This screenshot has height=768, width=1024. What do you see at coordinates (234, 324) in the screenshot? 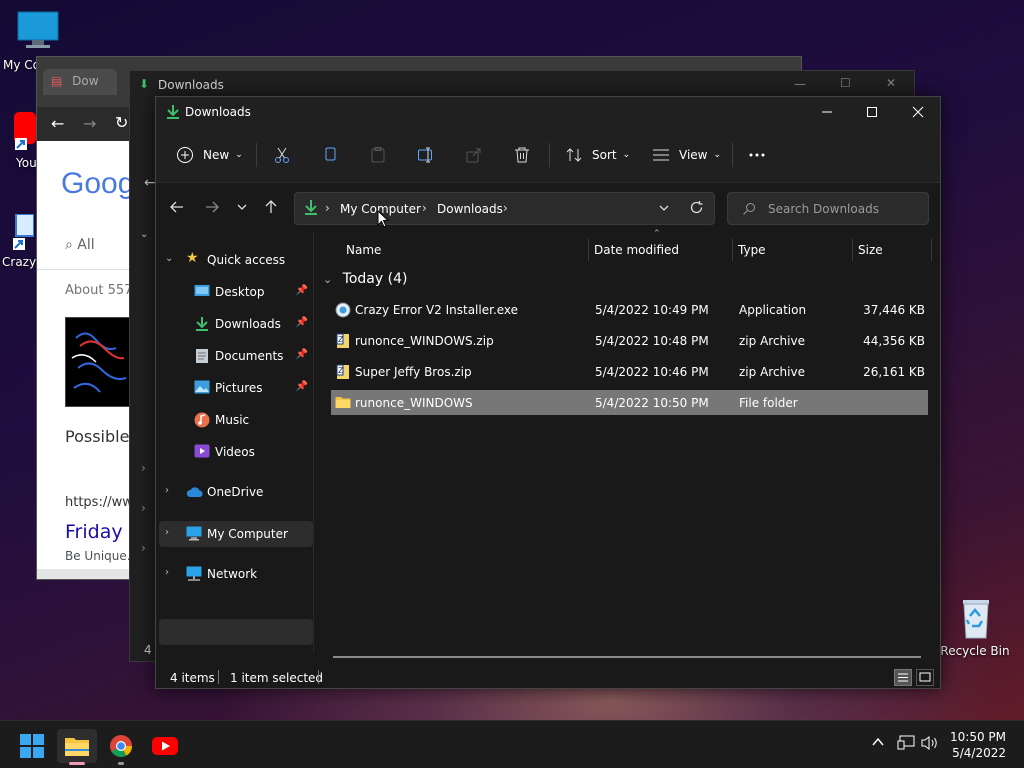
I see `sidebar-item-downloads: Downloads 📌` at bounding box center [234, 324].